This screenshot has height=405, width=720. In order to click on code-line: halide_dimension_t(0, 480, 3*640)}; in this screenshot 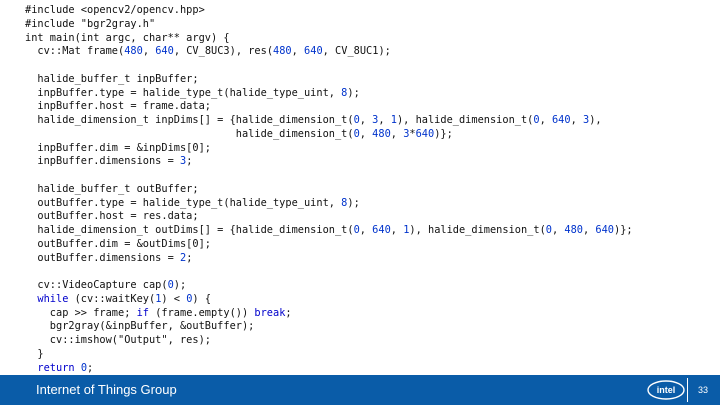, I will do `click(239, 133)`.